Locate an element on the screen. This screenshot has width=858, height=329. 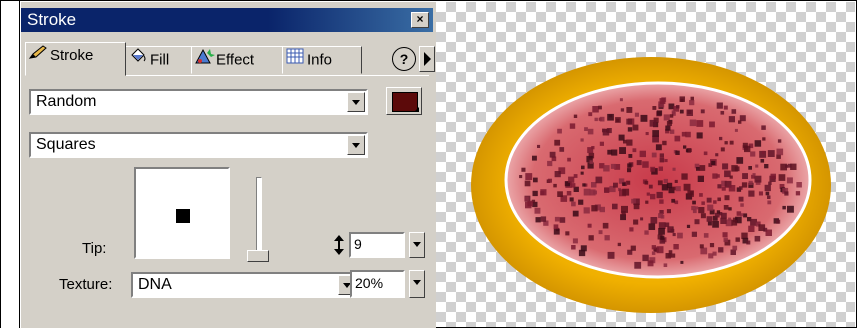
tip-preview is located at coordinates (182, 213).